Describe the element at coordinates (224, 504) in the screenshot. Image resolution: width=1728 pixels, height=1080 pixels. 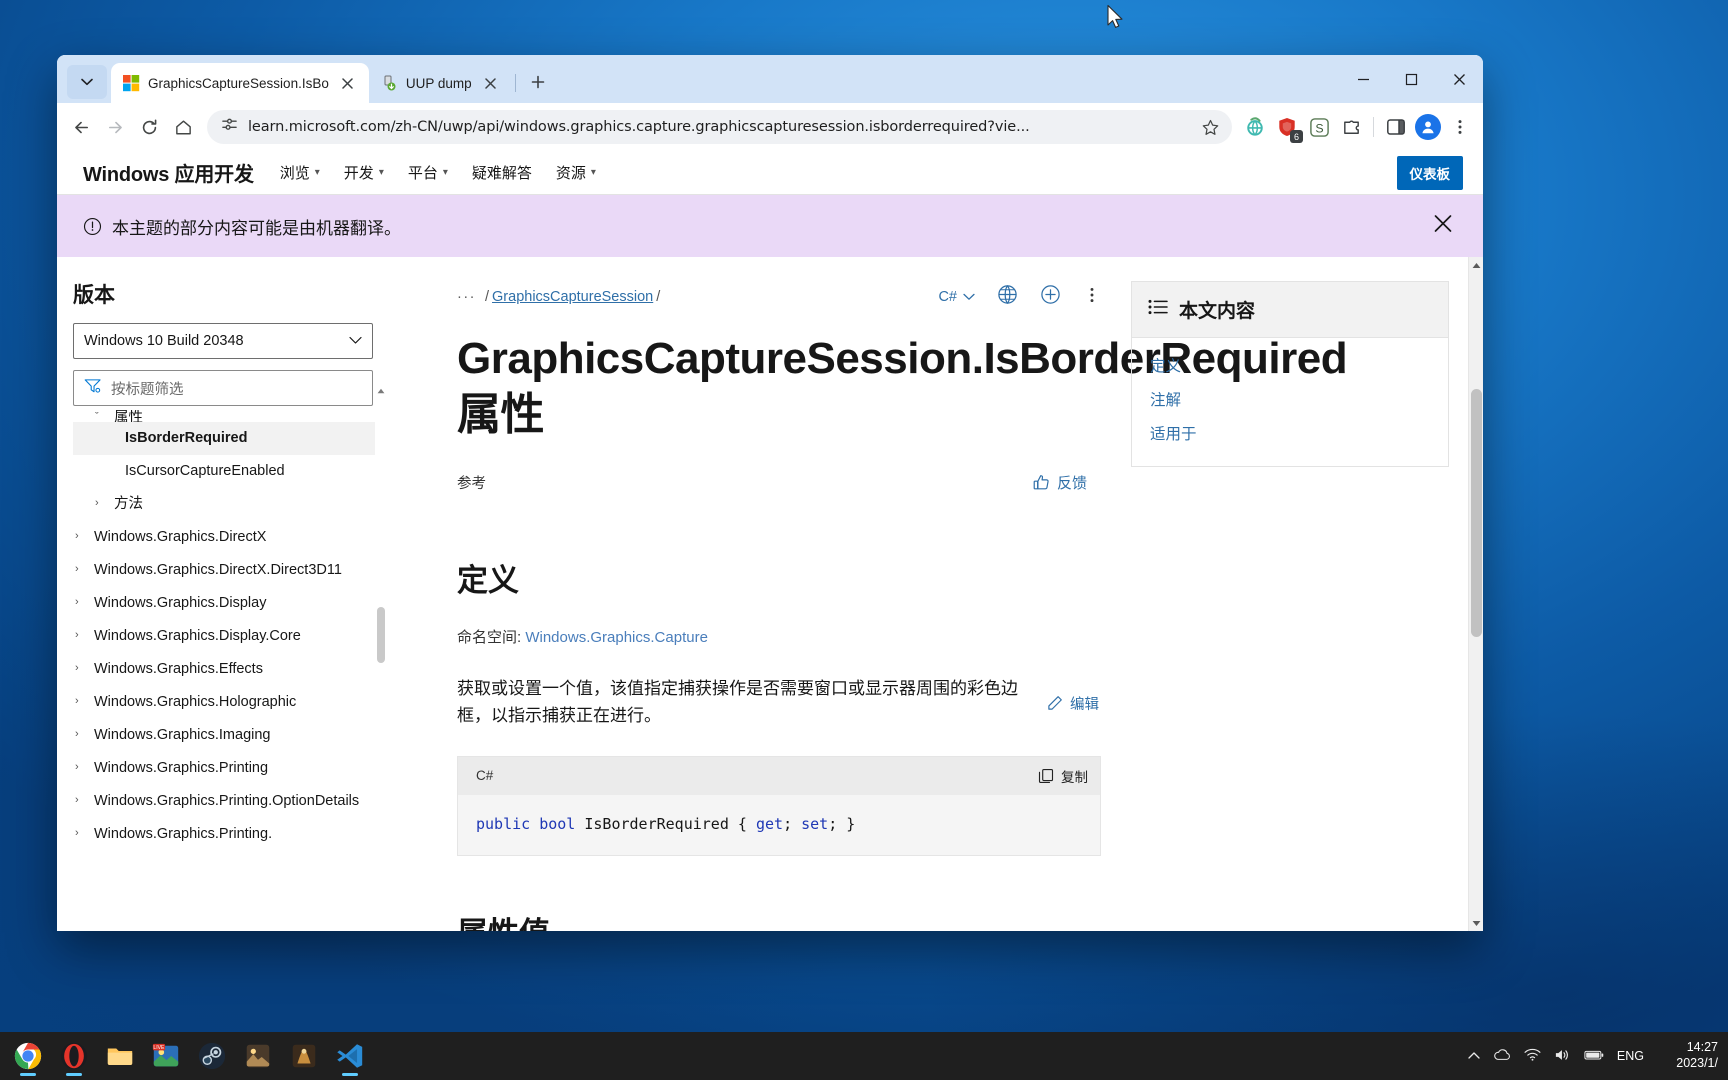
I see `tree-item-methods: › 方法` at that location.